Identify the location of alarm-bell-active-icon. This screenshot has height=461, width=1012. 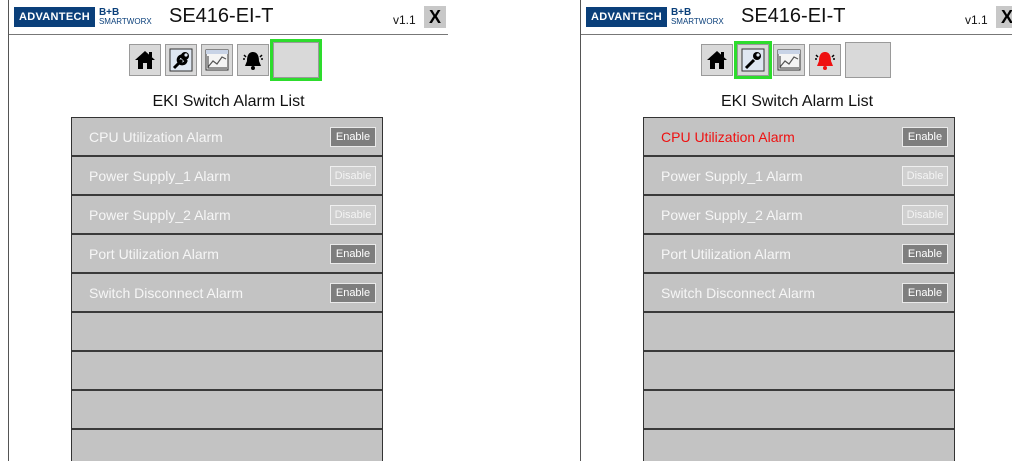
(825, 61).